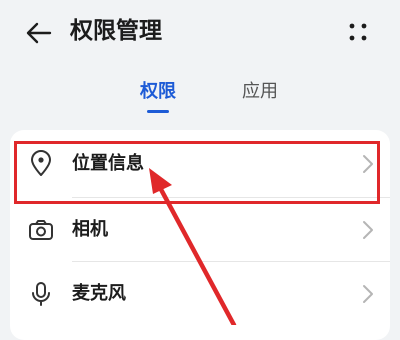 Image resolution: width=400 pixels, height=340 pixels. I want to click on more-dots-icon, so click(358, 32).